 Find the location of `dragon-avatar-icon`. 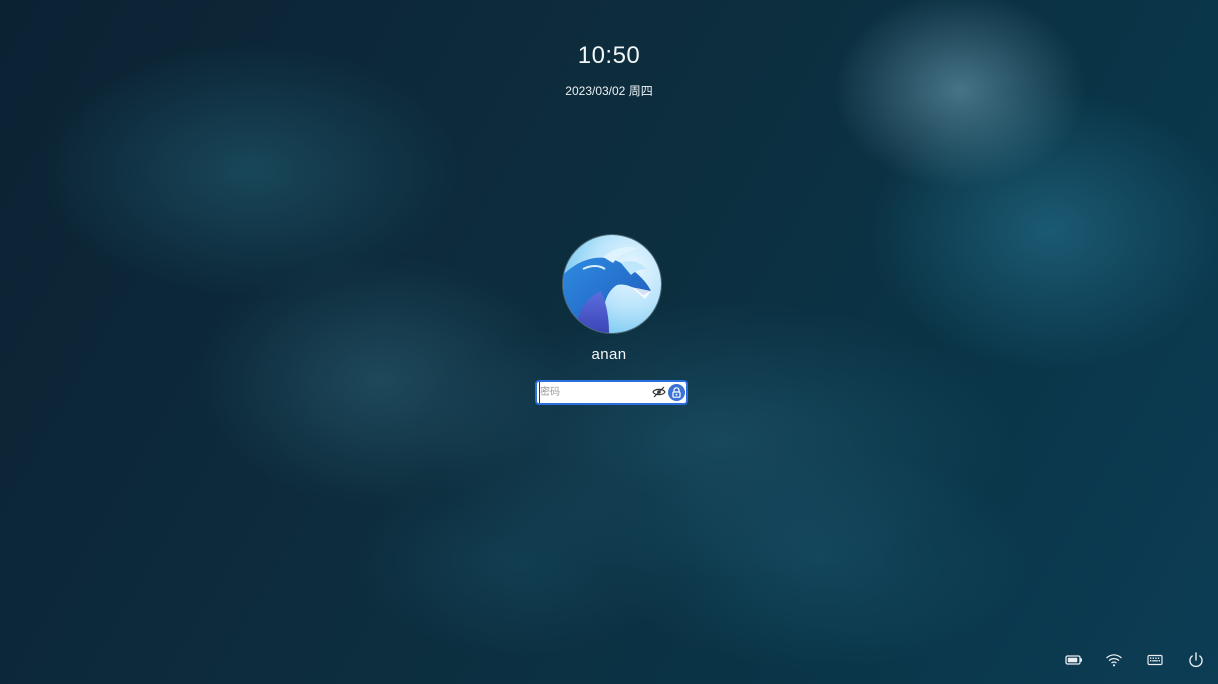

dragon-avatar-icon is located at coordinates (612, 284).